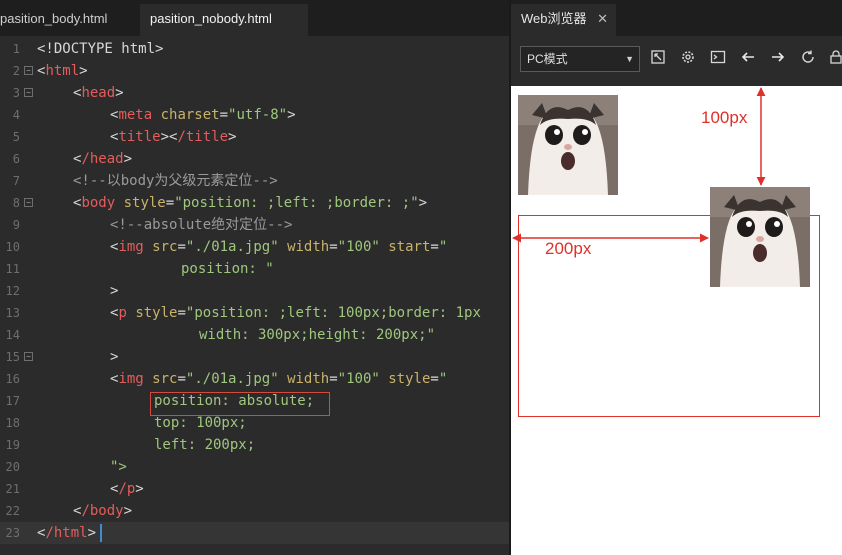 This screenshot has height=555, width=842. Describe the element at coordinates (808, 59) in the screenshot. I see `refresh-icon` at that location.